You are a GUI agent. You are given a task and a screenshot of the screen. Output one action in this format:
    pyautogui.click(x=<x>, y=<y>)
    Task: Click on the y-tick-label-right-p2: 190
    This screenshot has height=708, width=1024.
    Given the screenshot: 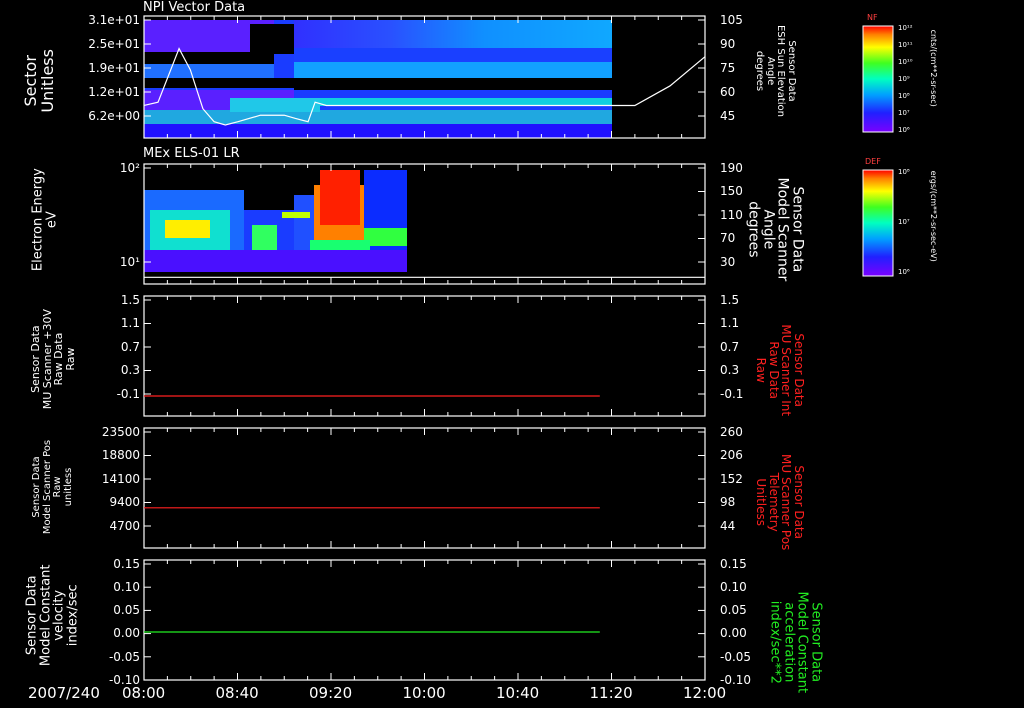 What is the action you would take?
    pyautogui.click(x=731, y=167)
    